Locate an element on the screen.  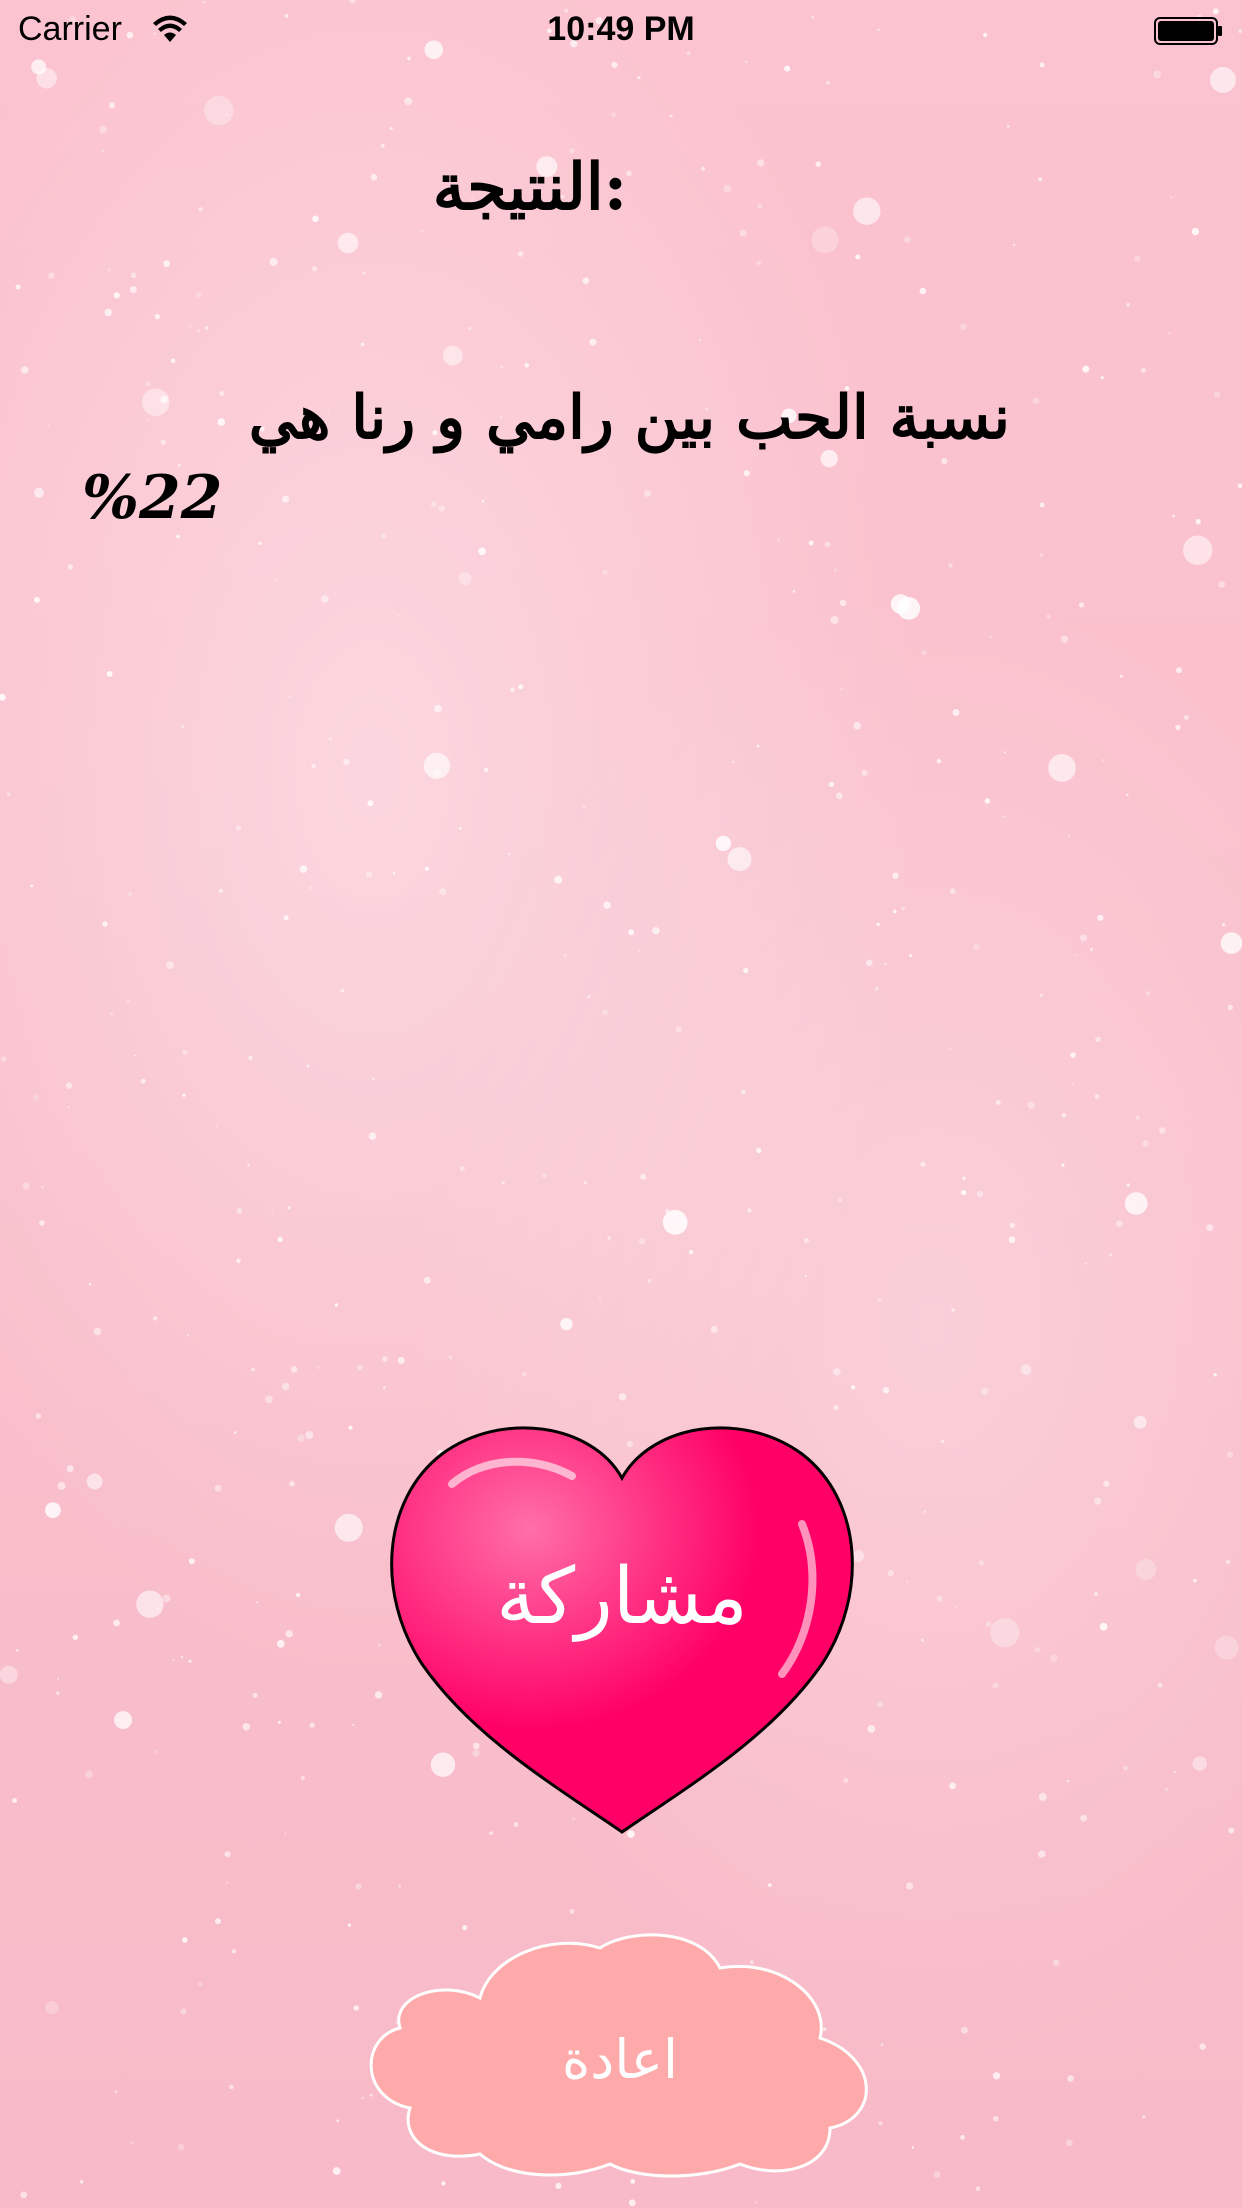
share-button: مشاركة is located at coordinates (622, 1624).